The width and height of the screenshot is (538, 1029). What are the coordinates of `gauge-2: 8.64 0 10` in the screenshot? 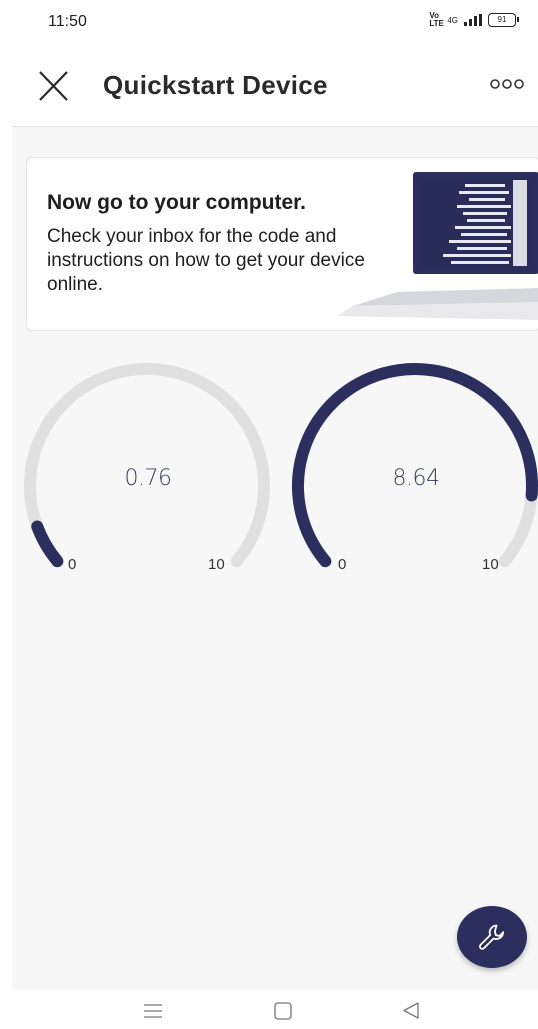 It's located at (413, 472).